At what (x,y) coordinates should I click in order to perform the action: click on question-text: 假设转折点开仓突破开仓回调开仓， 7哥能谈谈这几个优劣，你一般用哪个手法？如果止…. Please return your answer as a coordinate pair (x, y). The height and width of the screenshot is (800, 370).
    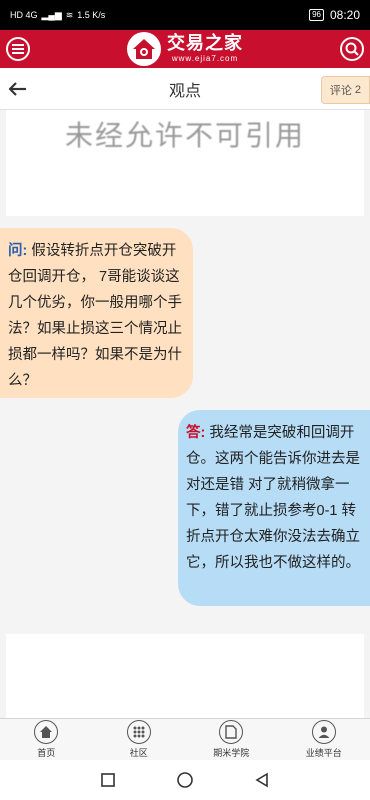
    Looking at the image, I should click on (95, 316).